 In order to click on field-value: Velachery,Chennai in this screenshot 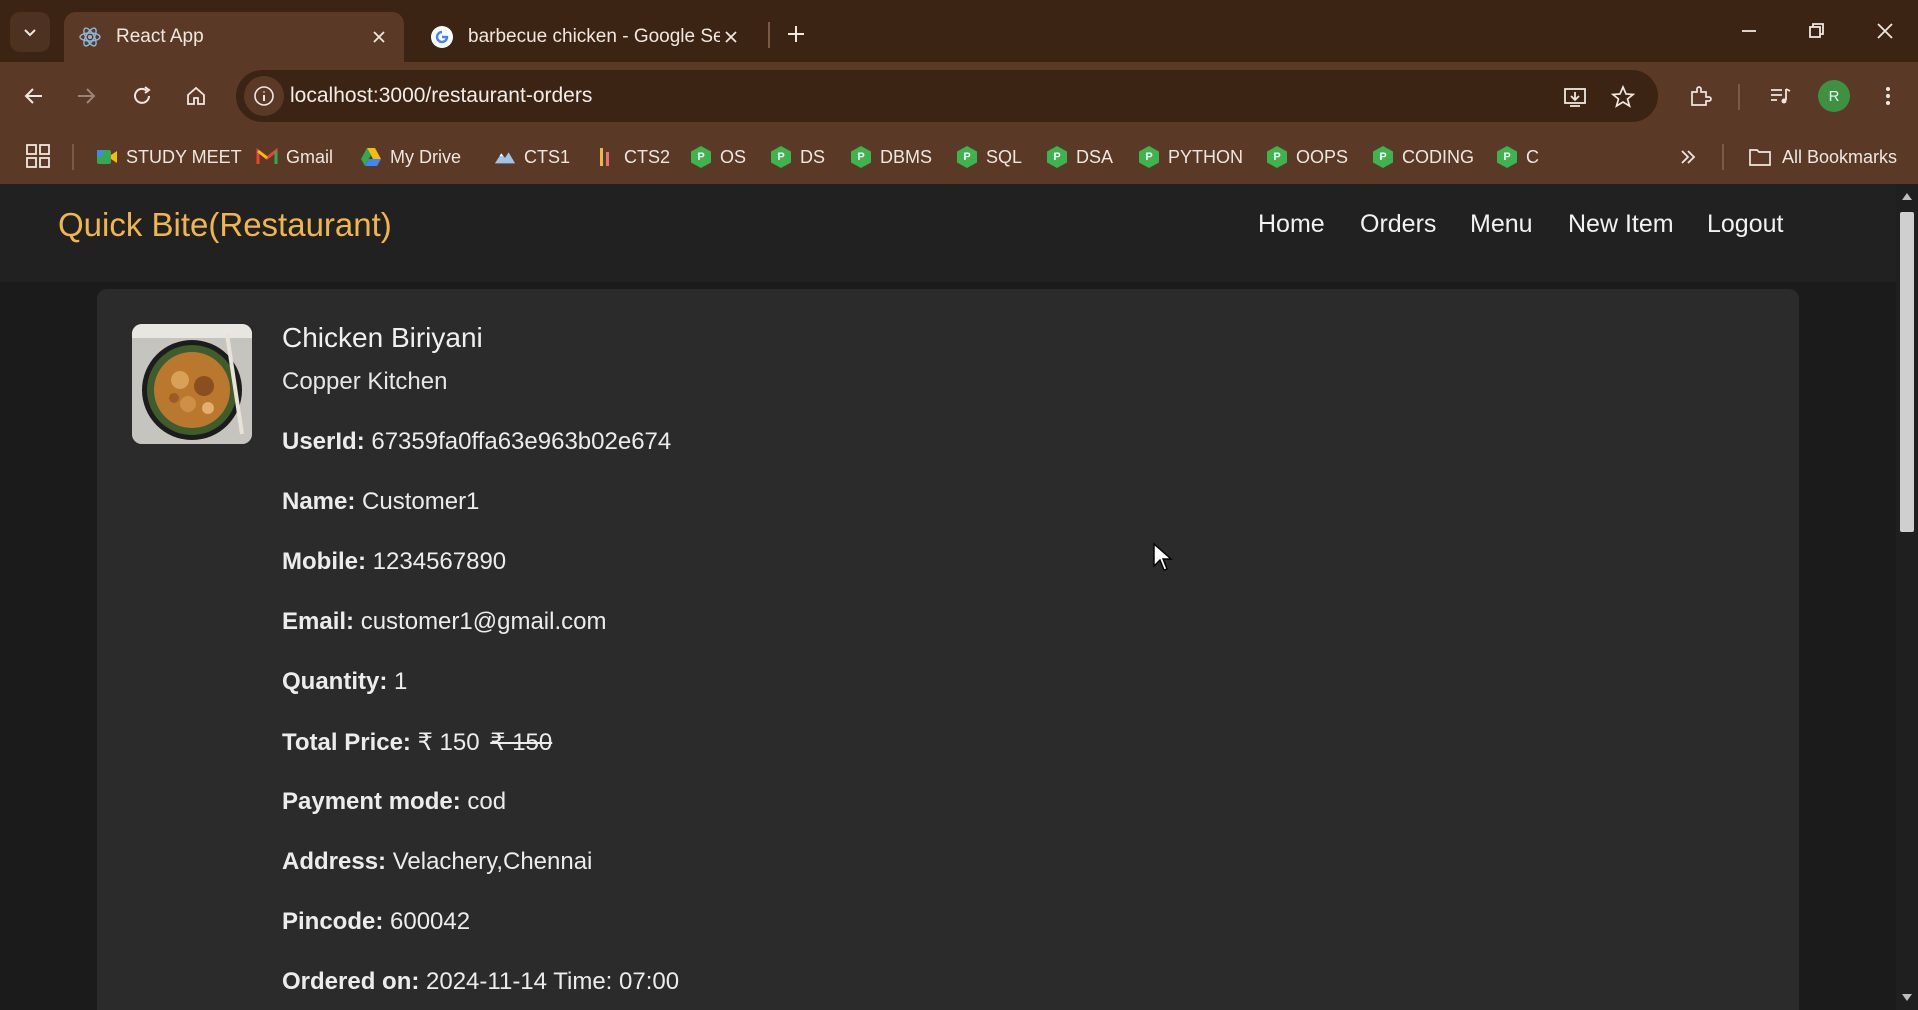, I will do `click(492, 861)`.